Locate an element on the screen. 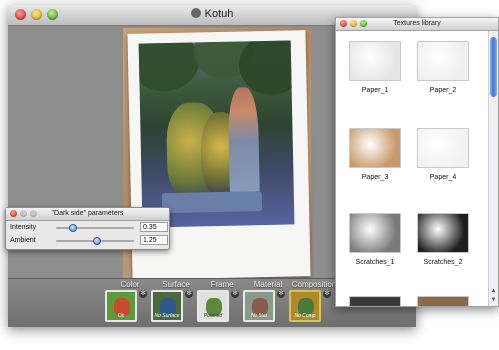 This screenshot has width=499, height=350. scroll-down-icon: ▼ is located at coordinates (493, 300).